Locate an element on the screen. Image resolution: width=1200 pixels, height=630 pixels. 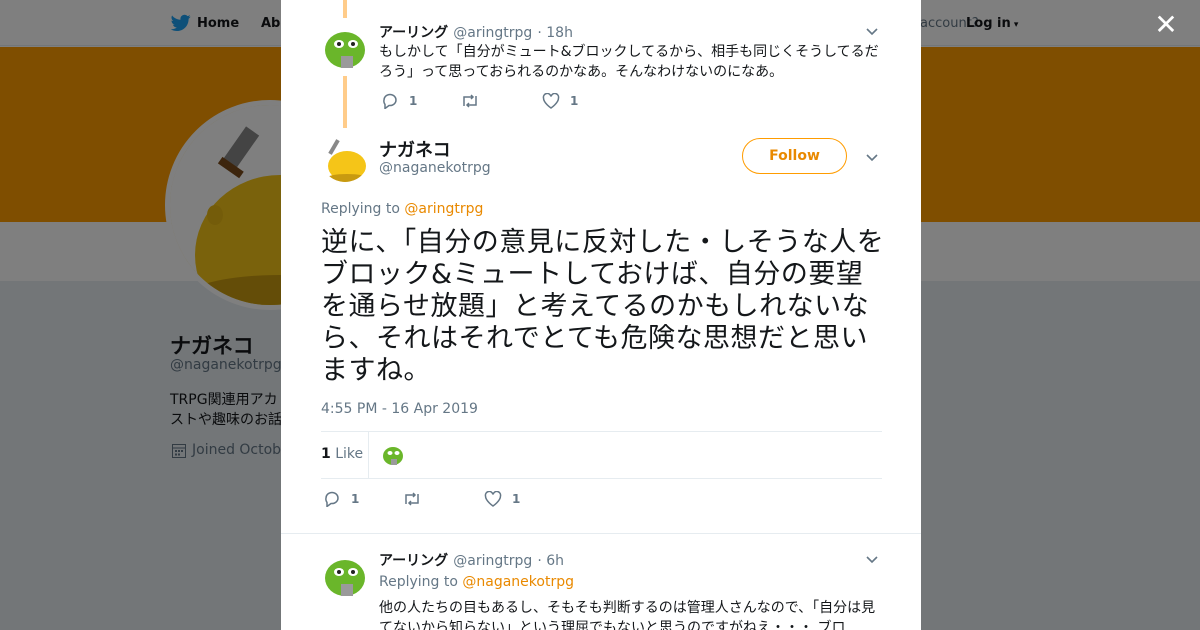
replying-to-line: Replying to @naganekotrpg is located at coordinates (476, 582).